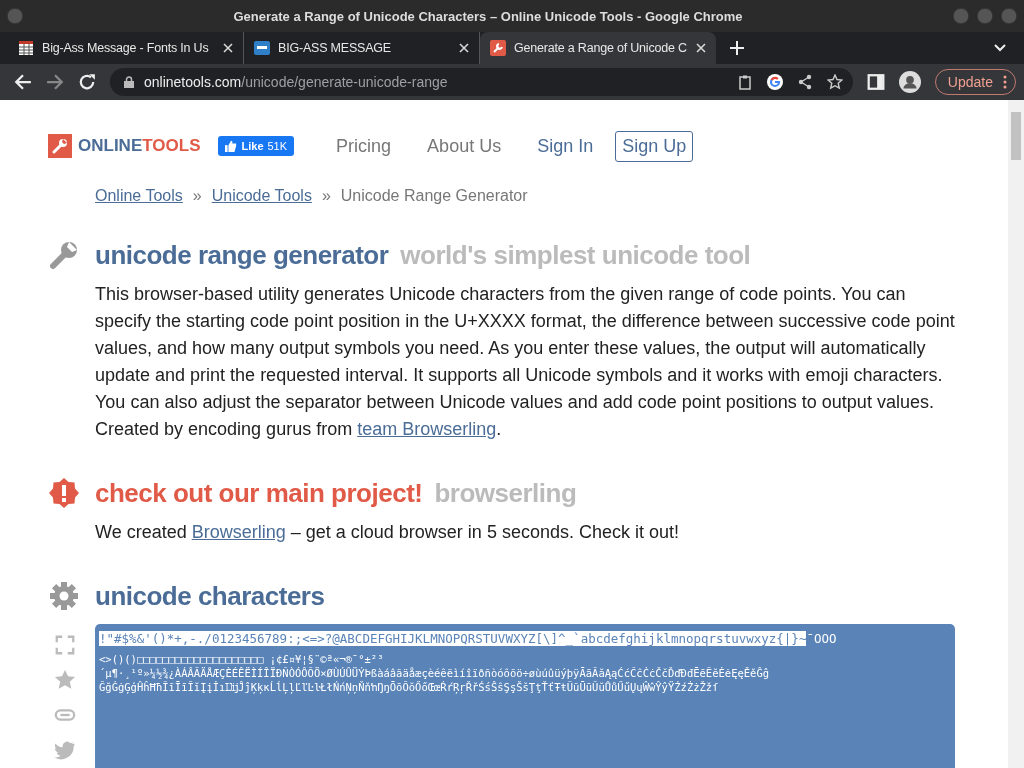 The height and width of the screenshot is (768, 1024). What do you see at coordinates (505, 493) in the screenshot?
I see `section-subtitle: browserling` at bounding box center [505, 493].